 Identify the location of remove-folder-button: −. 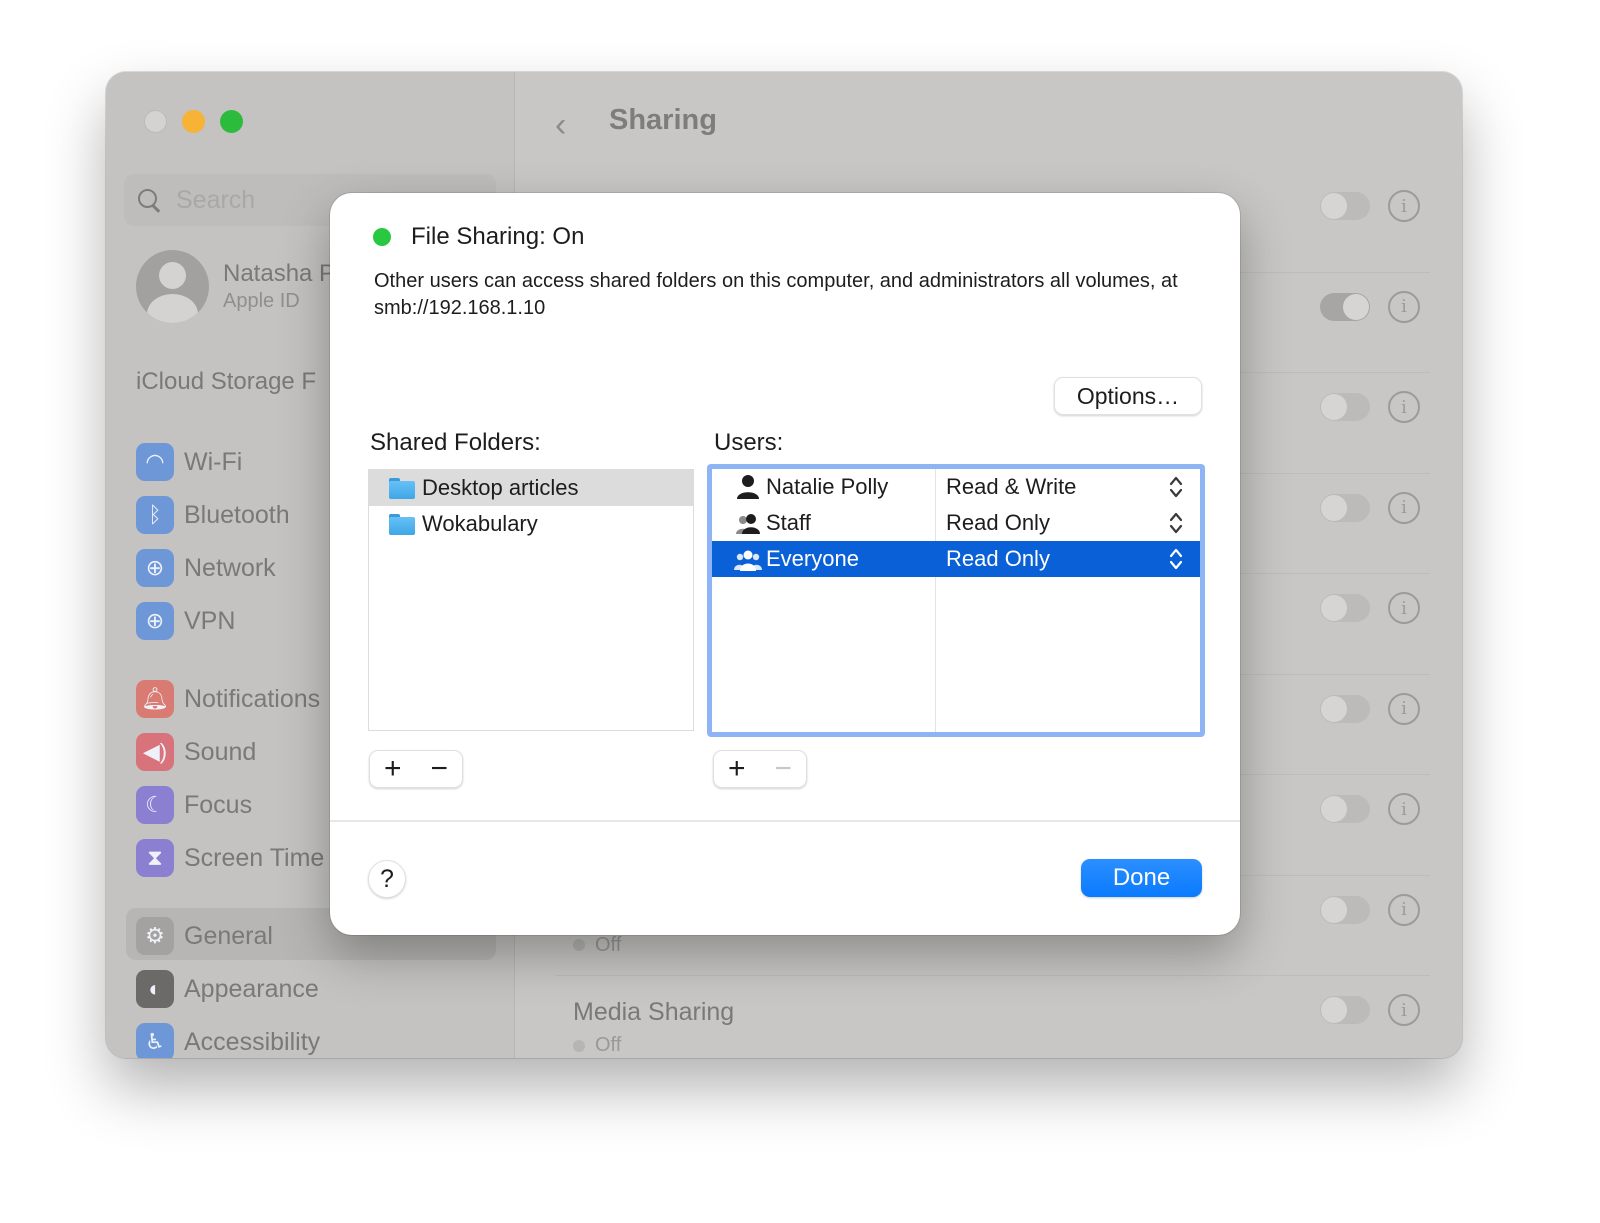
(440, 769).